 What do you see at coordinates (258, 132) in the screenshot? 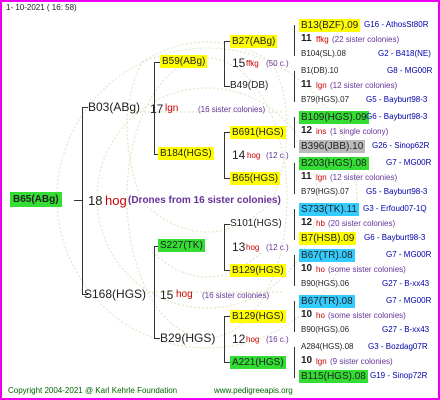
I see `gen3-node: B691(HGS)` at bounding box center [258, 132].